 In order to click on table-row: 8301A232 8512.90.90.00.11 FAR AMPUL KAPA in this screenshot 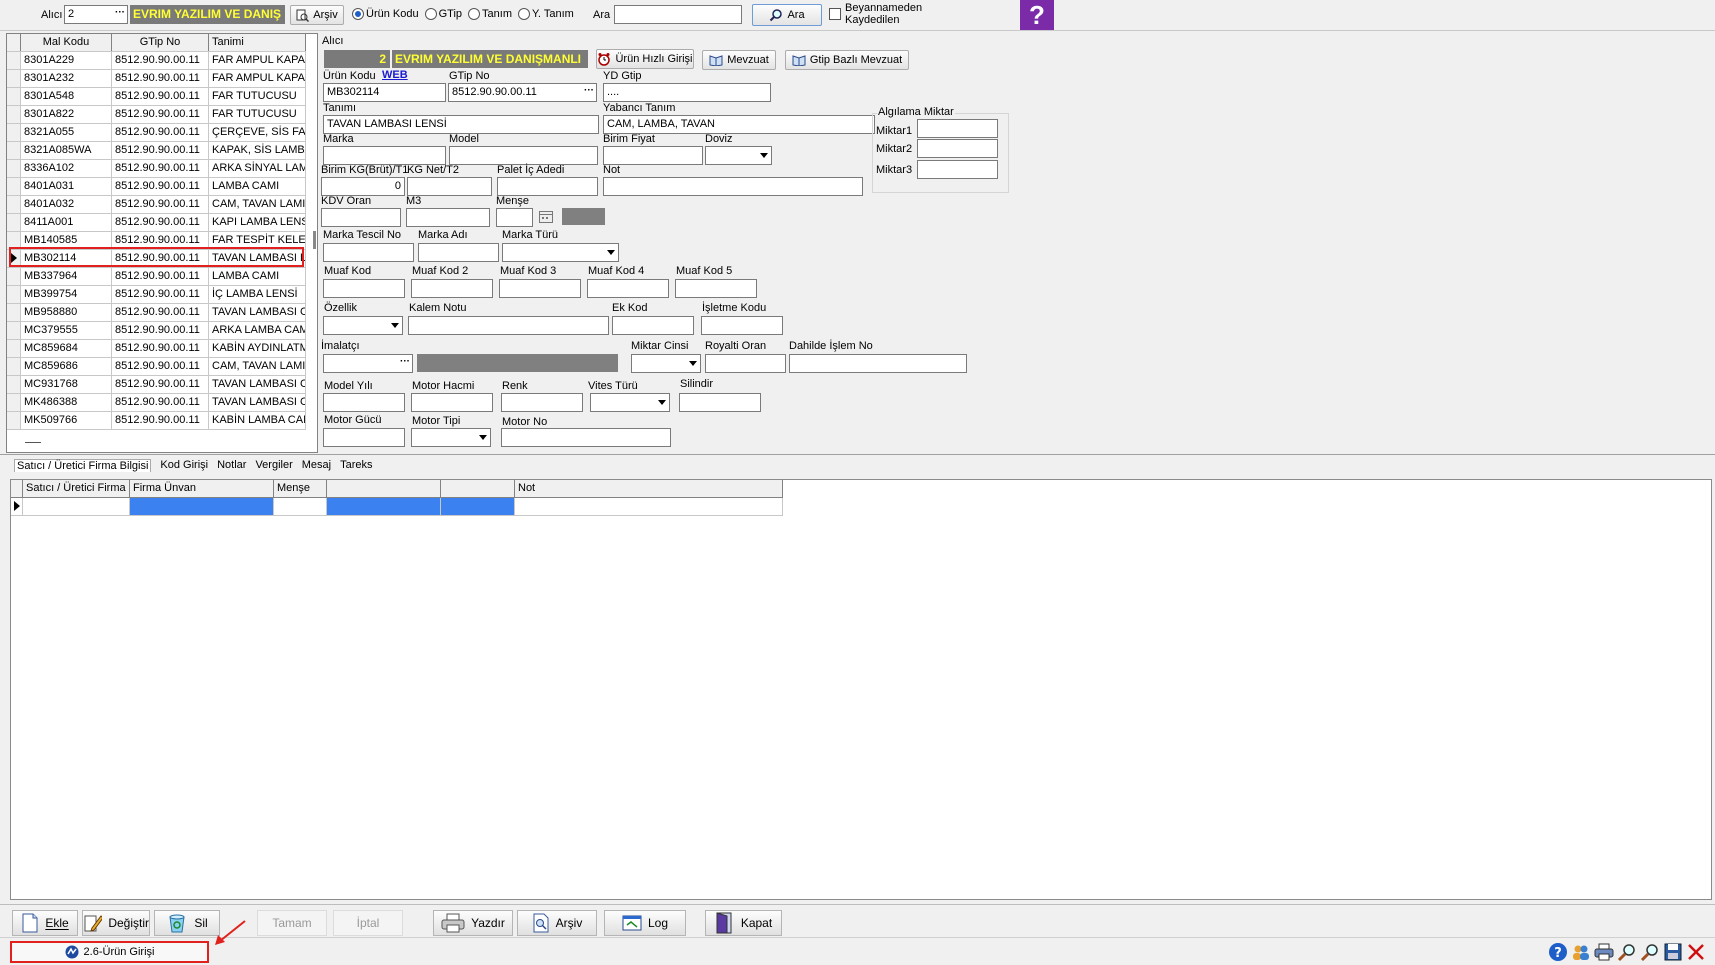, I will do `click(156, 79)`.